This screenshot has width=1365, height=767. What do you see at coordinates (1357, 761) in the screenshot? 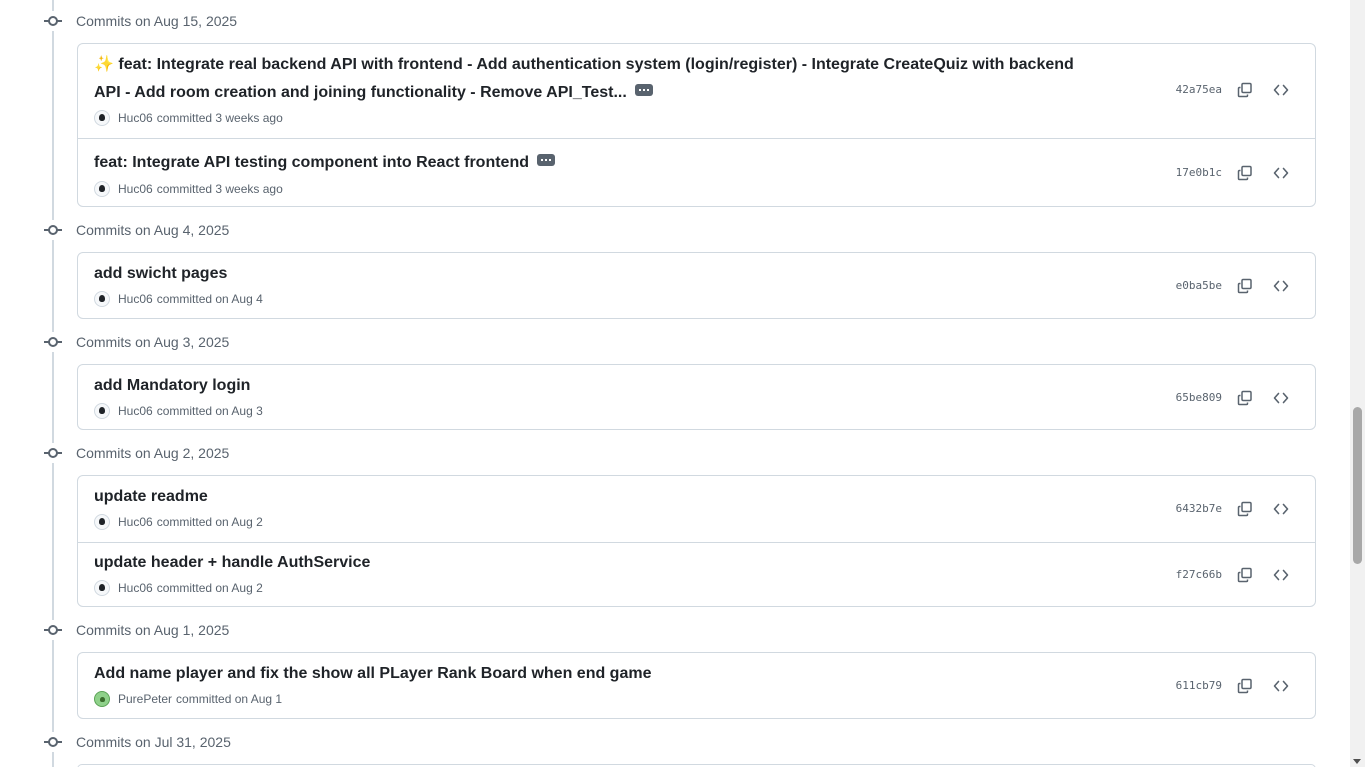
I see `scroll-down-icon` at bounding box center [1357, 761].